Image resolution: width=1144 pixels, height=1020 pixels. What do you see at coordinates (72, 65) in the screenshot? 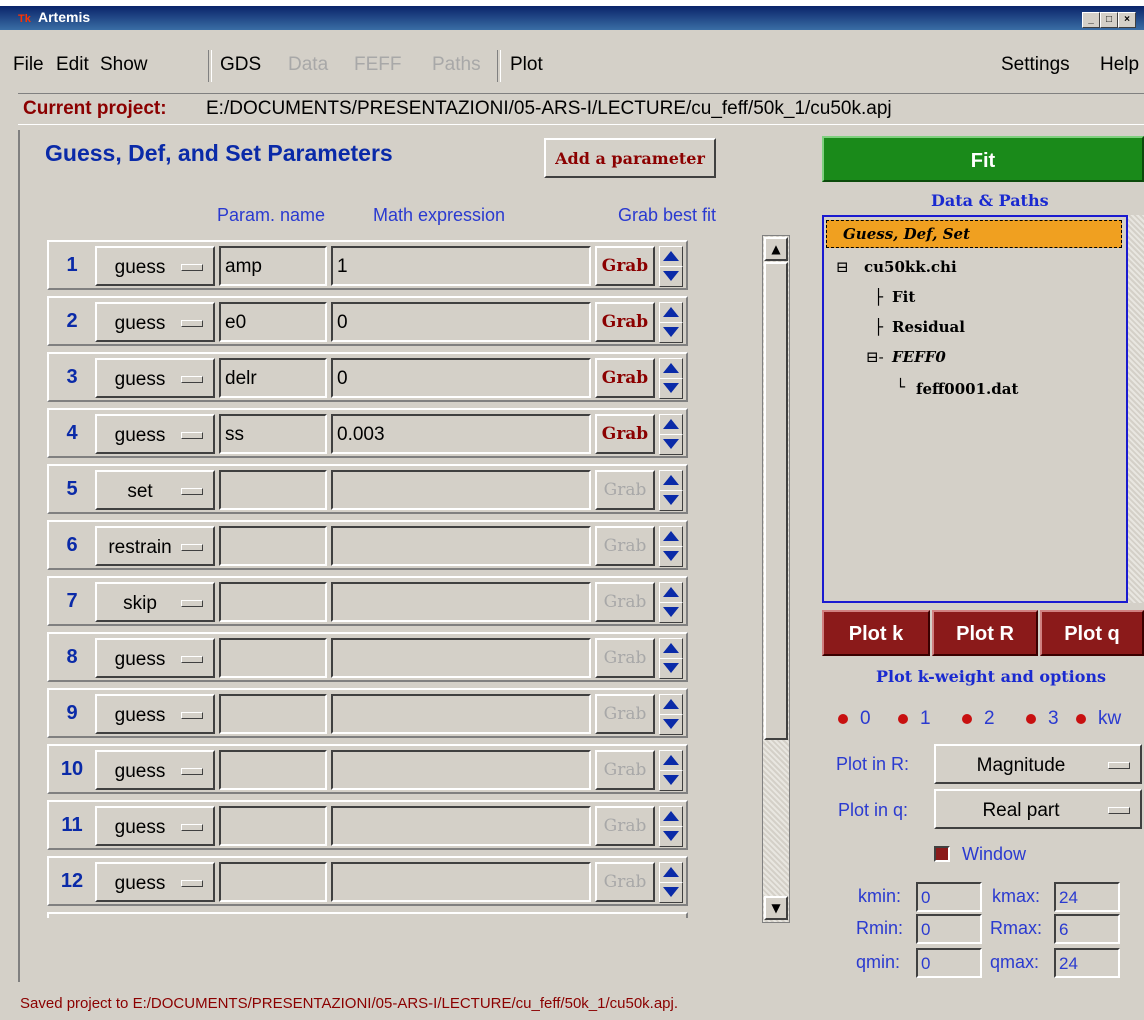
I see `menu-edit: Edit` at bounding box center [72, 65].